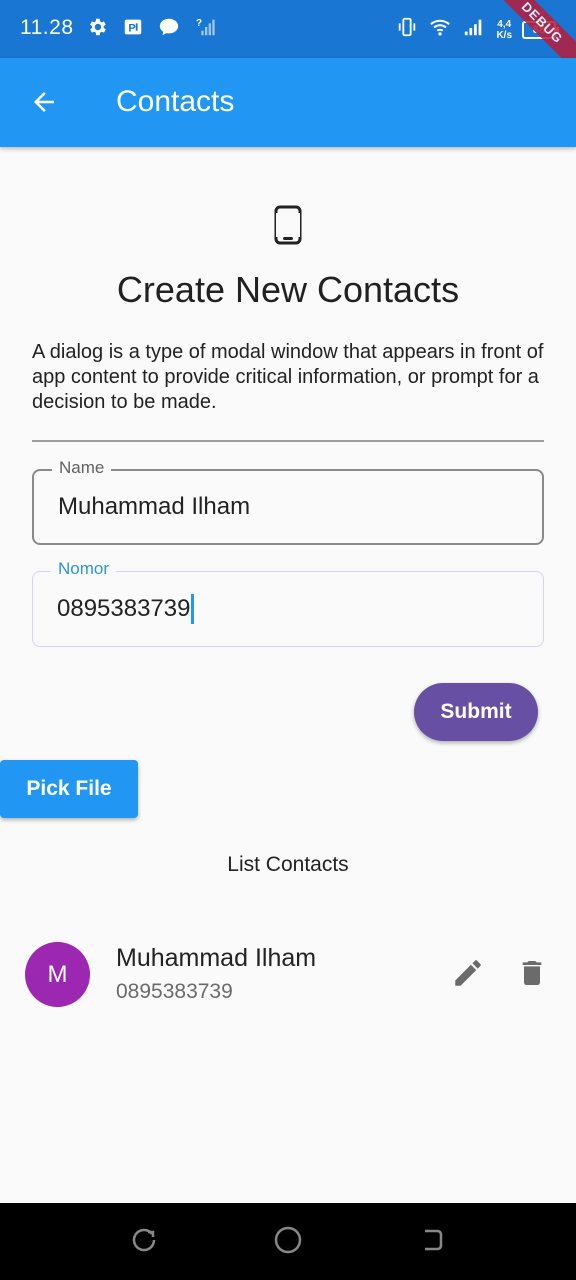 The height and width of the screenshot is (1280, 576). Describe the element at coordinates (47, 27) in the screenshot. I see `status-time: 11.28` at that location.